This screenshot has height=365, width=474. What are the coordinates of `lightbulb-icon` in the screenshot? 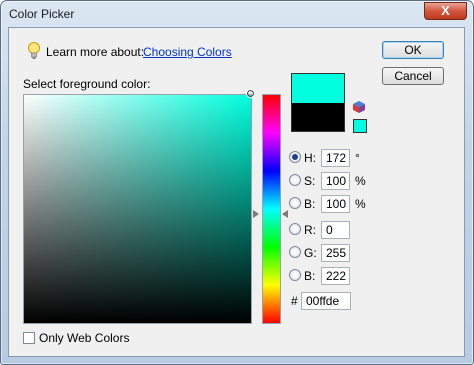 It's located at (34, 50).